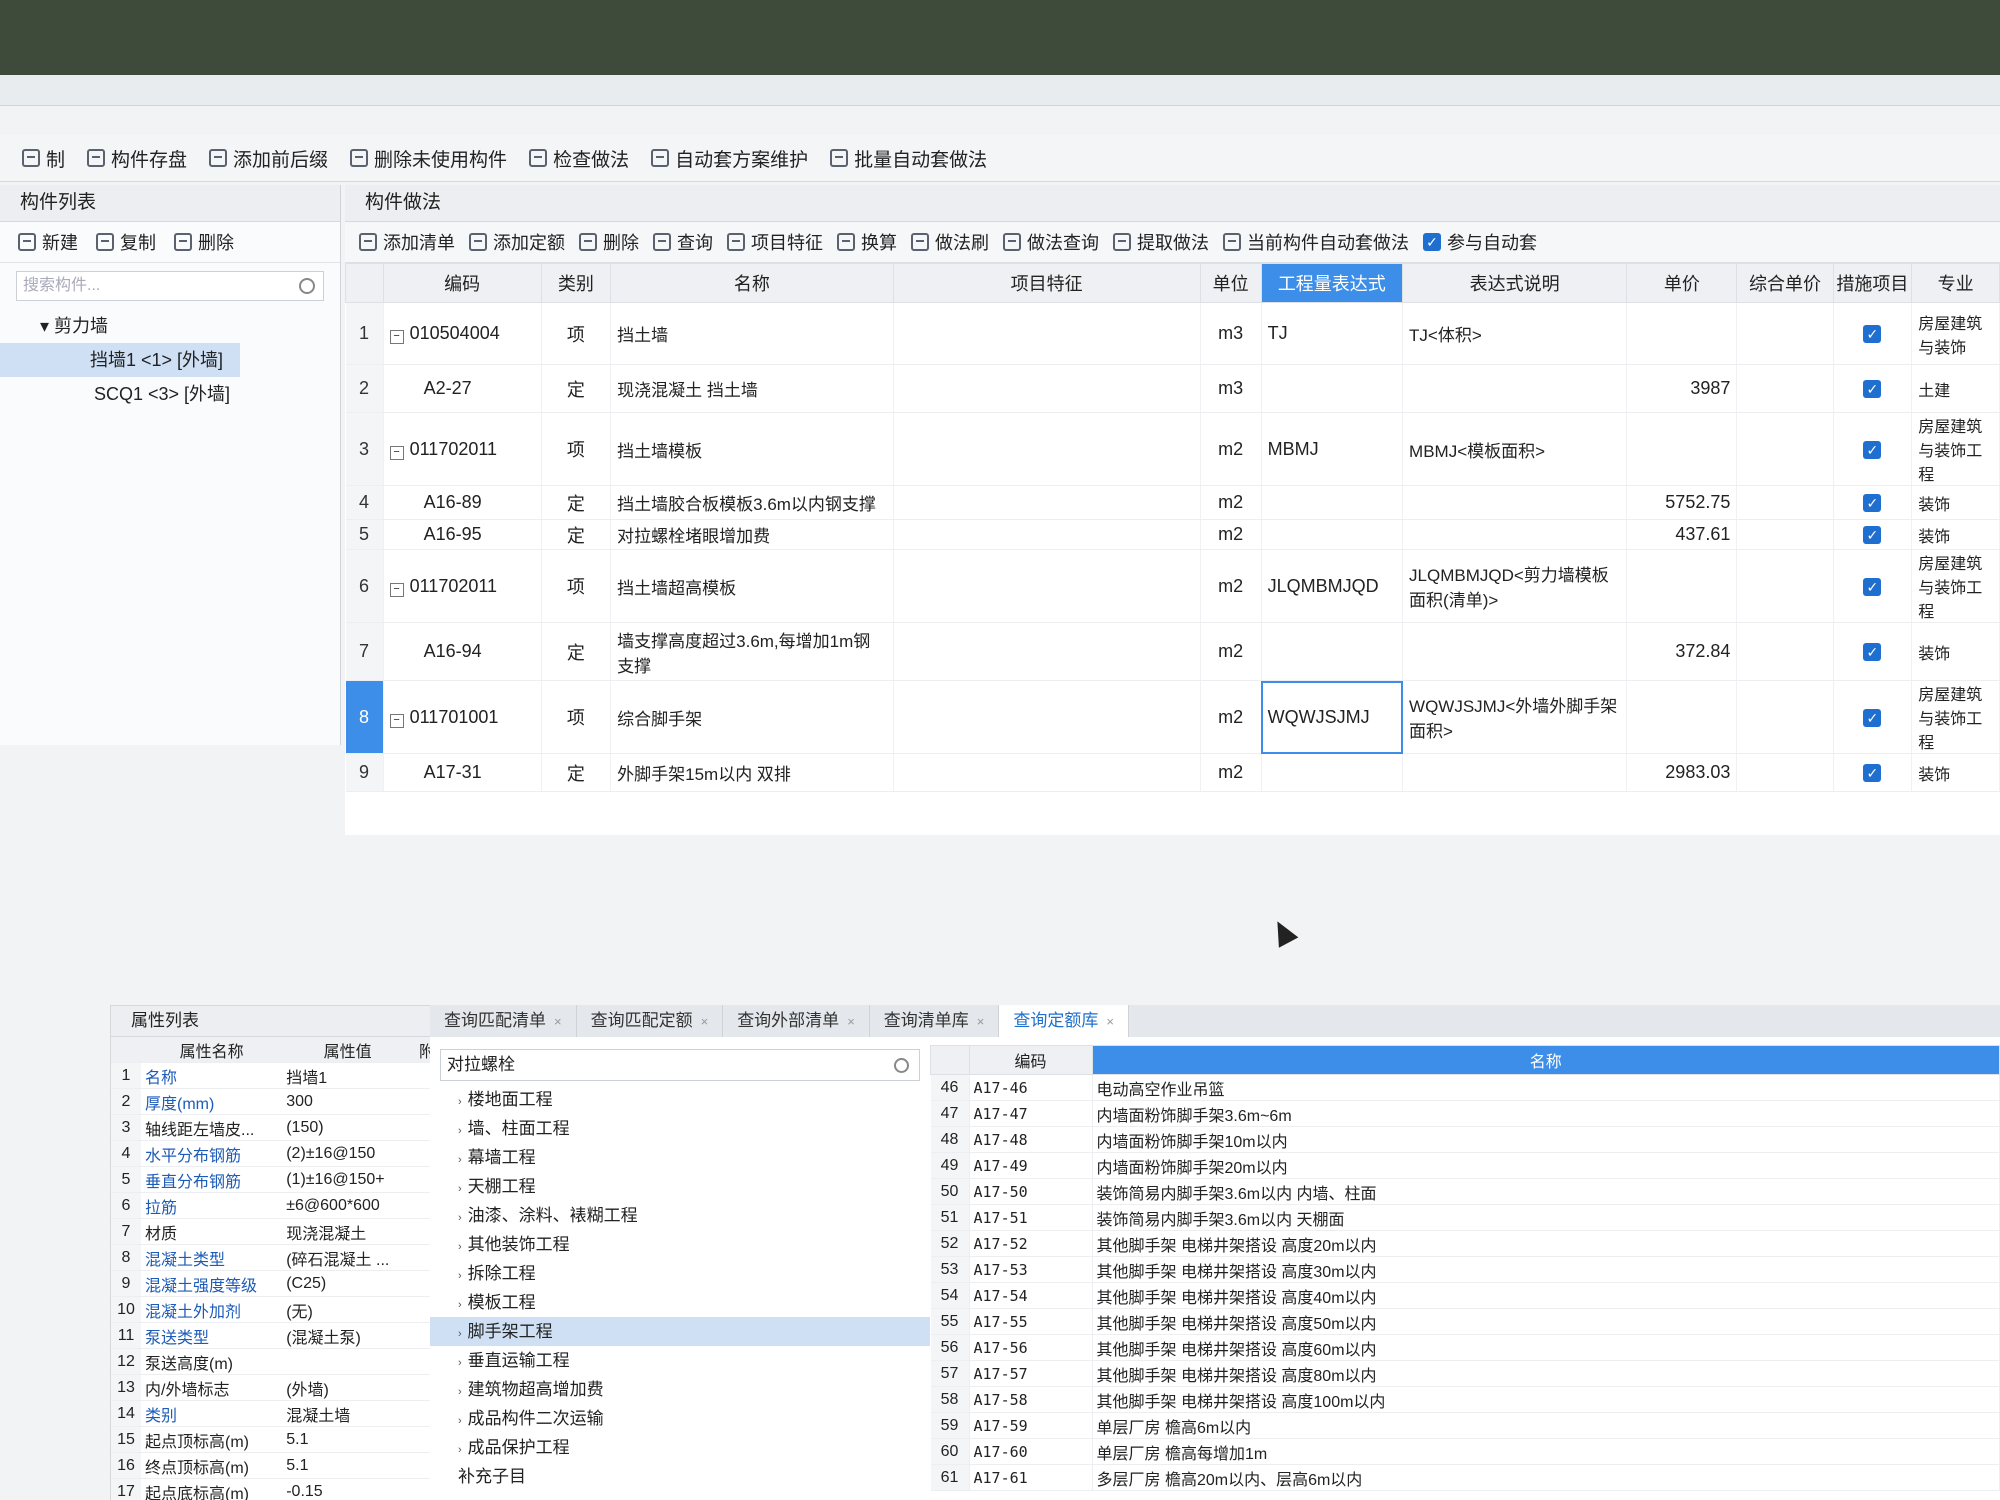 This screenshot has height=1500, width=2000. Describe the element at coordinates (752, 717) in the screenshot. I see `name-cell: 综合脚手架` at that location.